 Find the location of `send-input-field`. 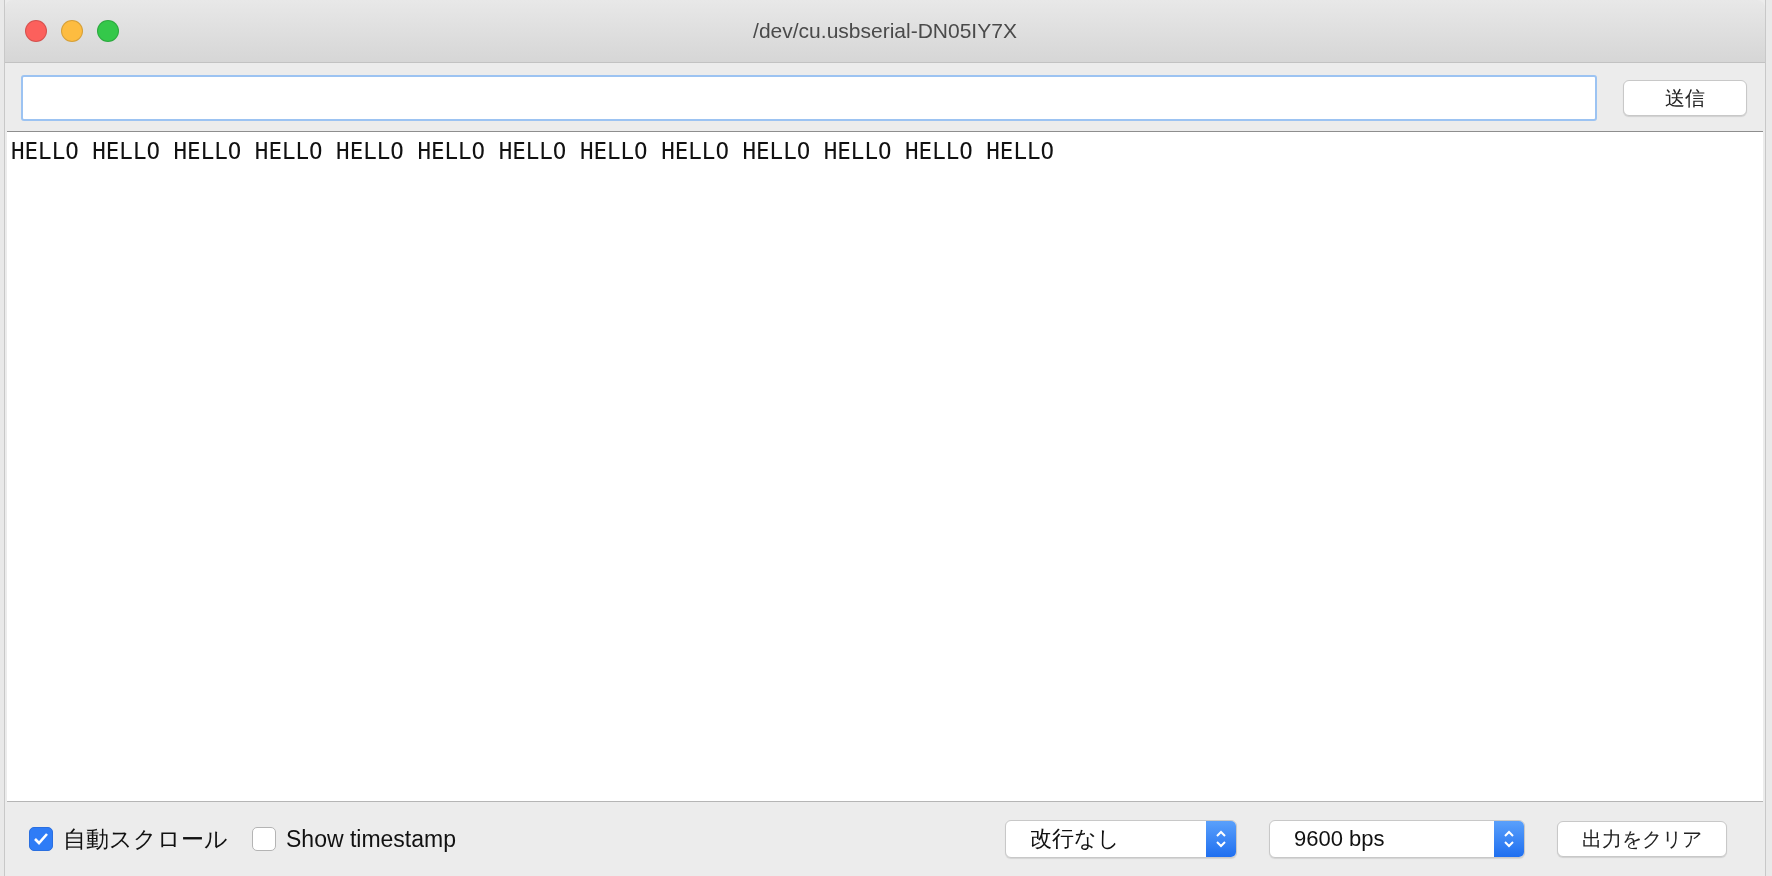

send-input-field is located at coordinates (809, 98).